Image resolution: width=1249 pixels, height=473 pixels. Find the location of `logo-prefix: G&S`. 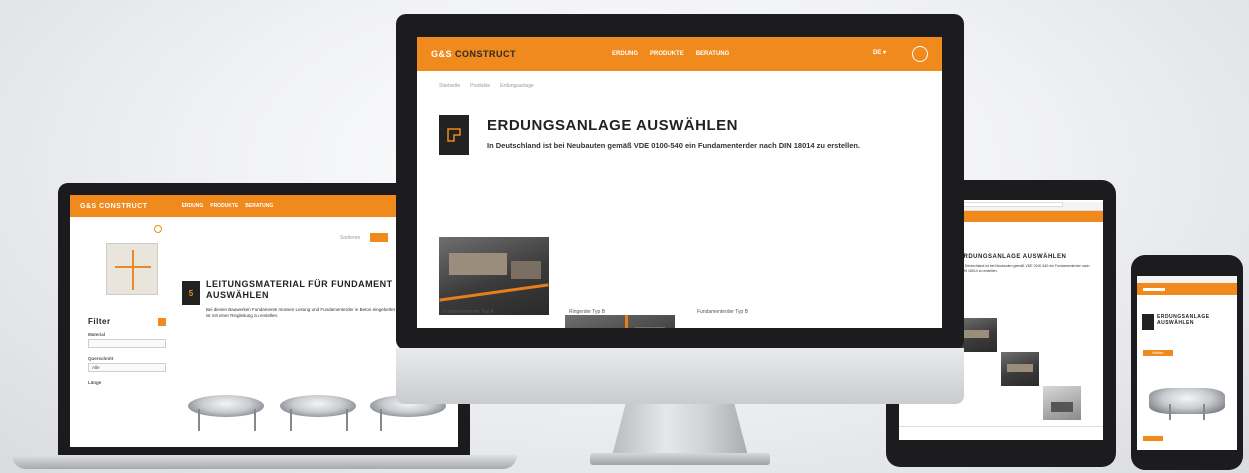

logo-prefix: G&S is located at coordinates (442, 54).